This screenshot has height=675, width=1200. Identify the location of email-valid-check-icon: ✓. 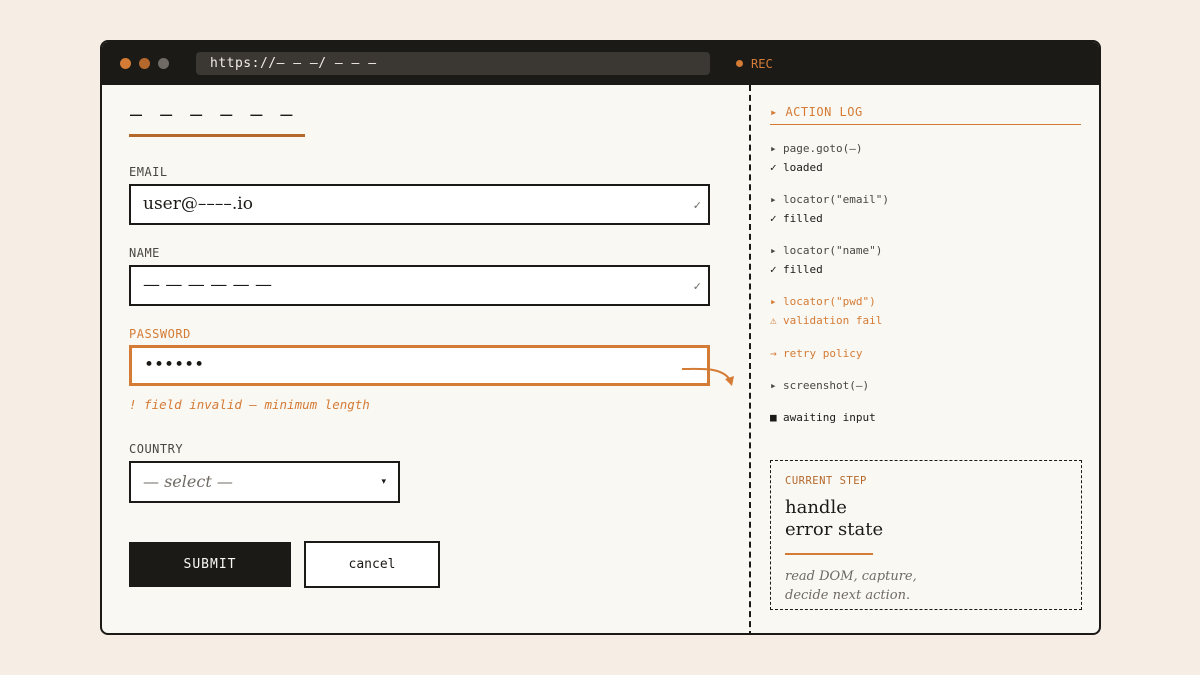
(697, 205).